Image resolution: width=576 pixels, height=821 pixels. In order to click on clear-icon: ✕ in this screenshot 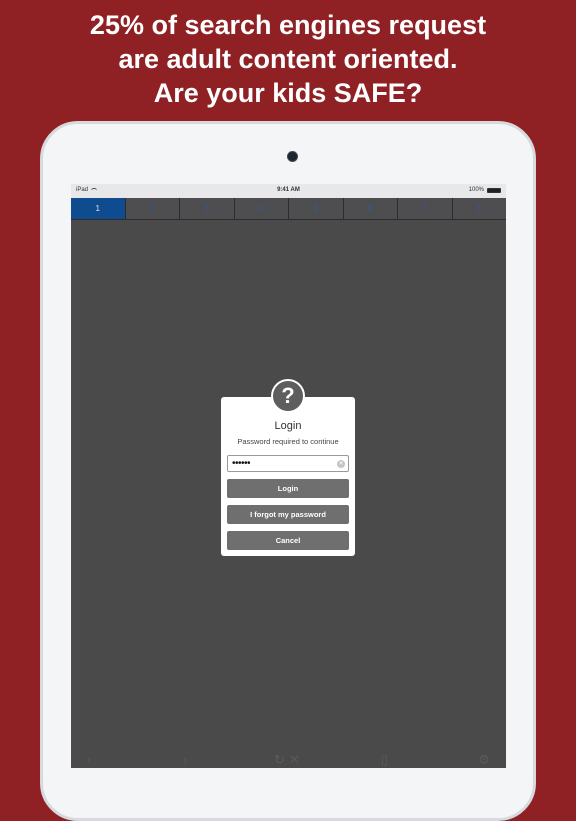, I will do `click(341, 464)`.